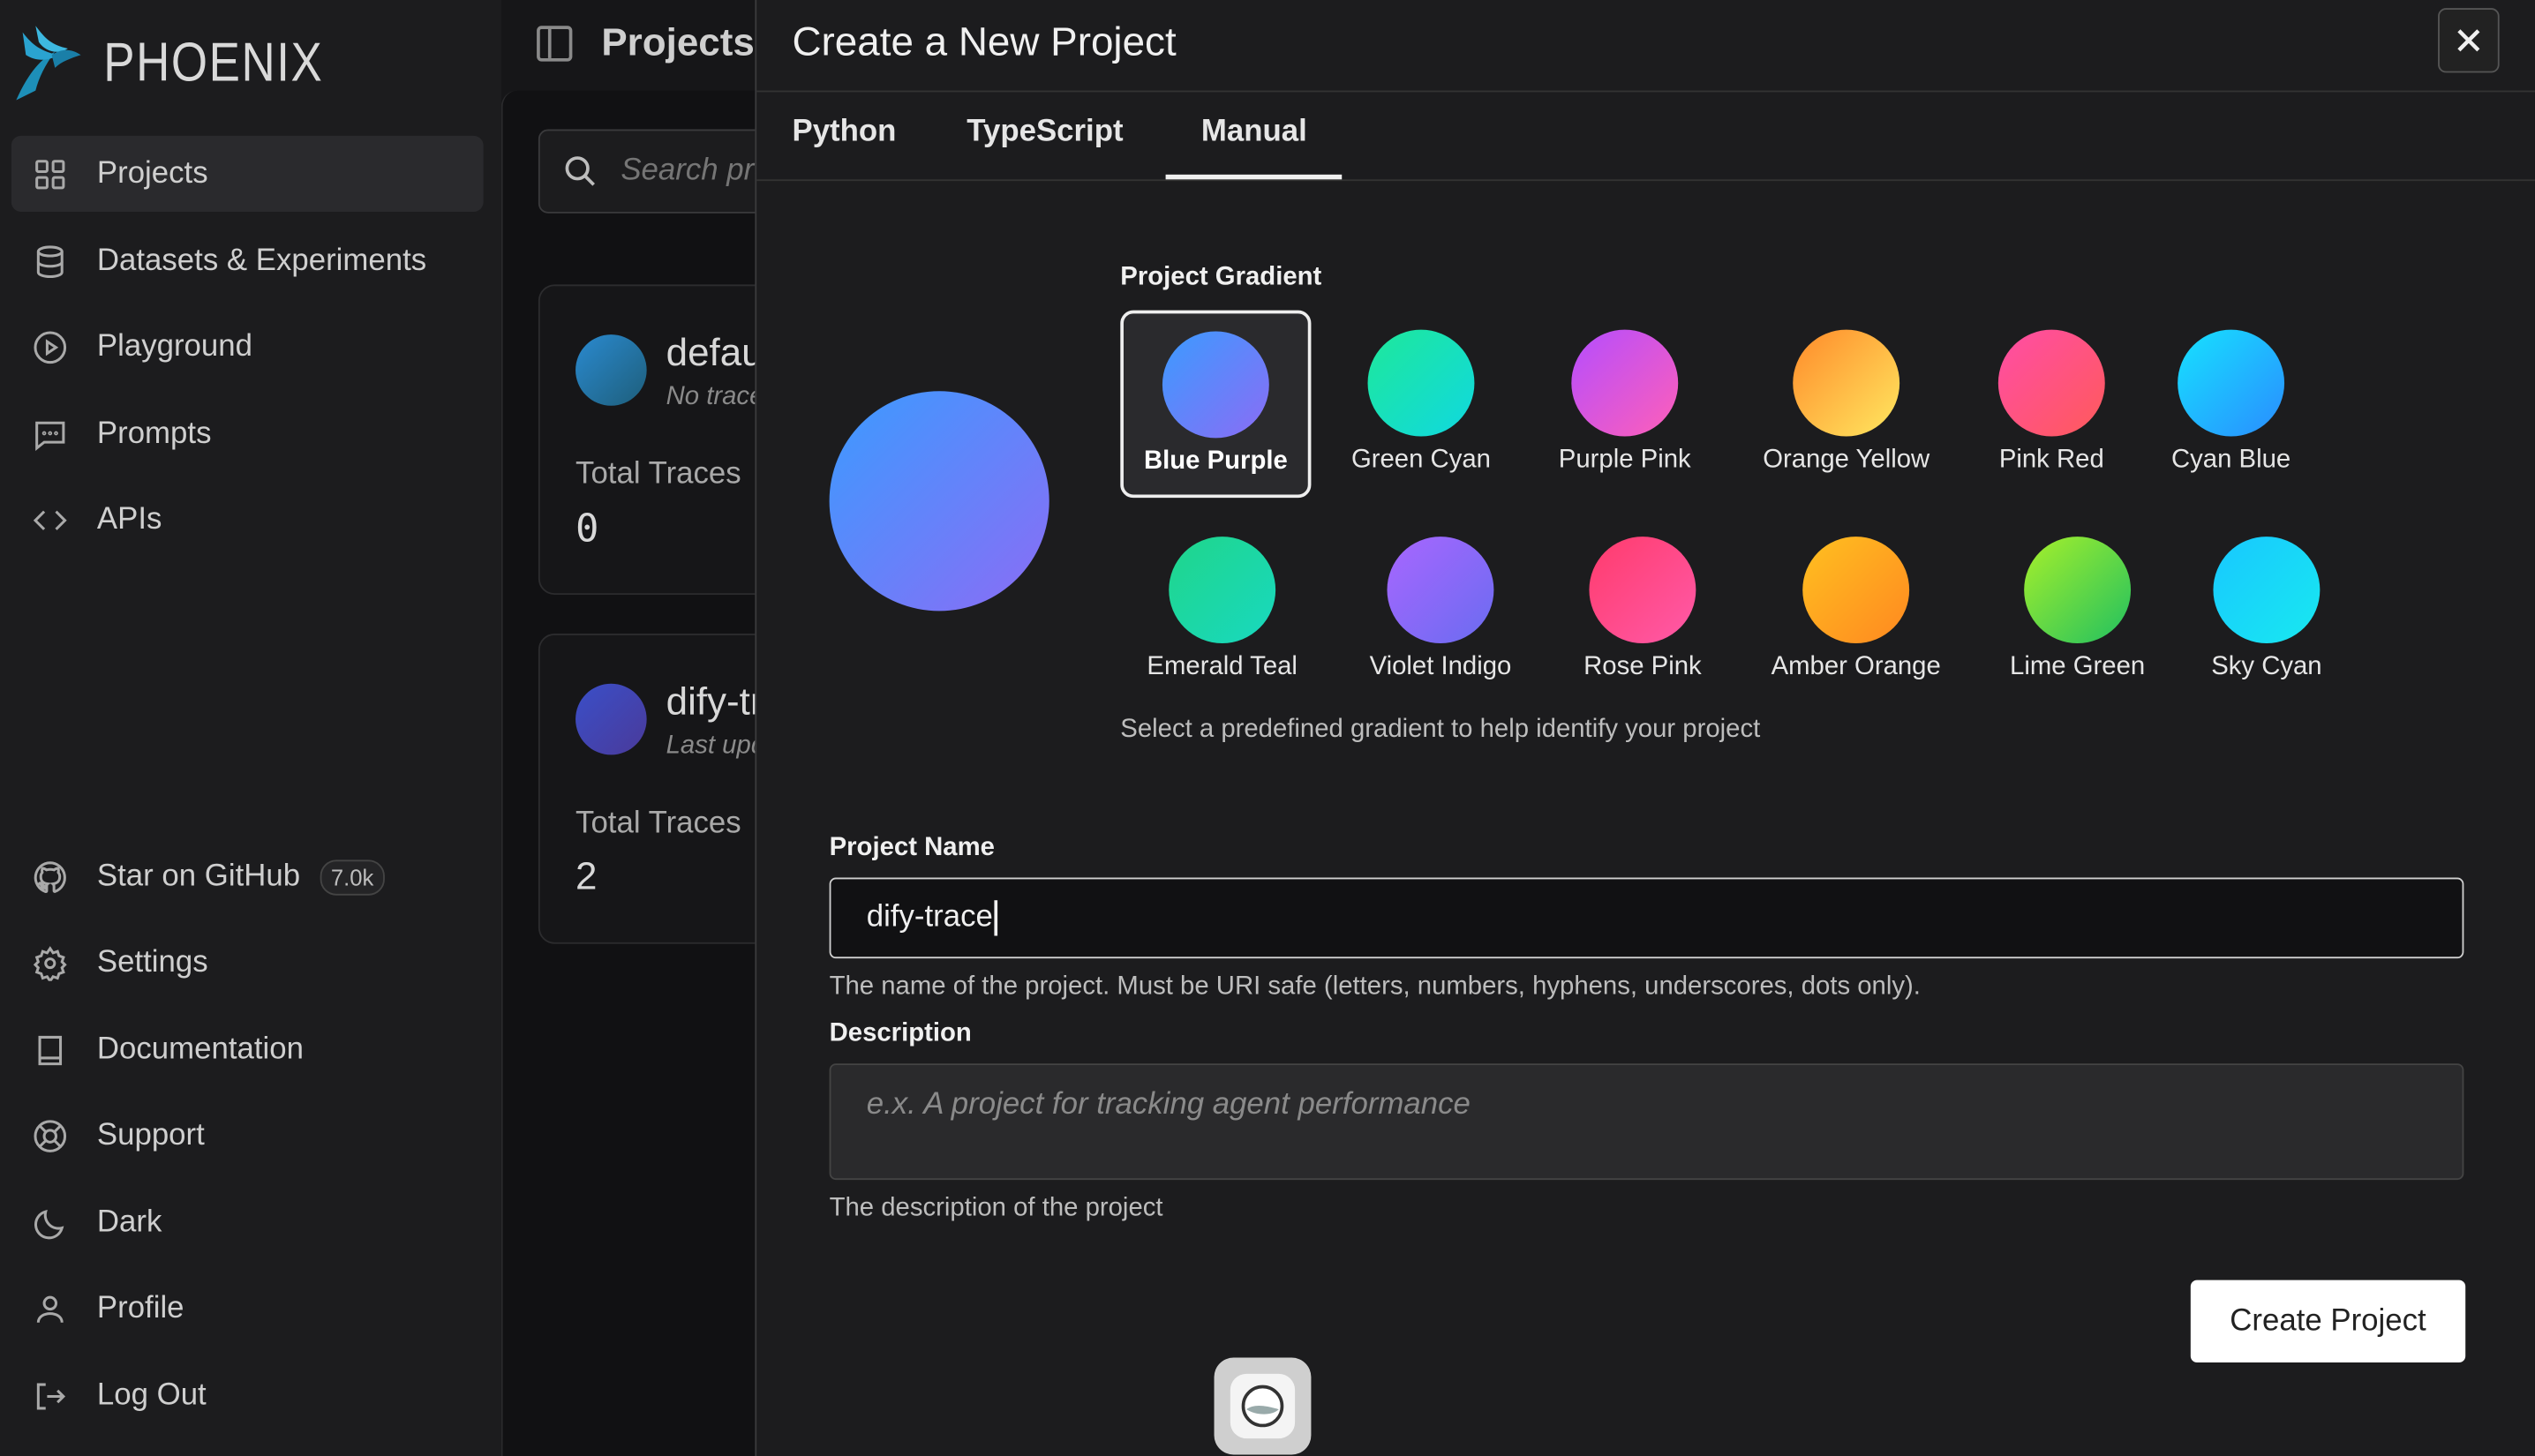 This screenshot has height=1456, width=2535. I want to click on gradient-option-label: Green Cyan, so click(1421, 460).